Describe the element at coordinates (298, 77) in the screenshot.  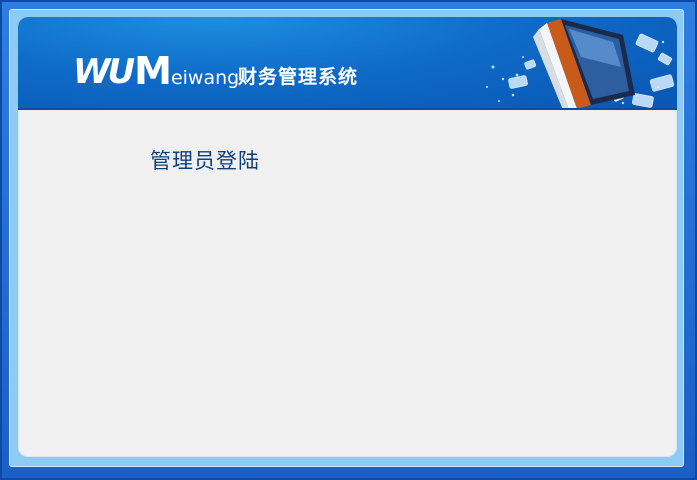
I see `system-title: 财务管理系统` at that location.